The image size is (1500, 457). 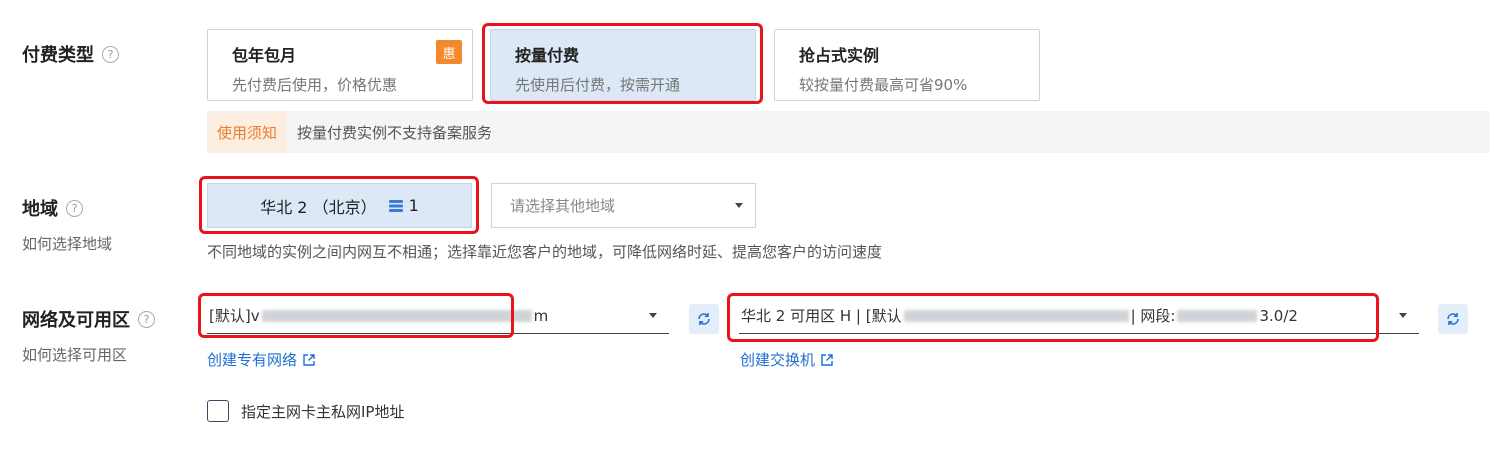 I want to click on refresh-vswitch-button, so click(x=1453, y=319).